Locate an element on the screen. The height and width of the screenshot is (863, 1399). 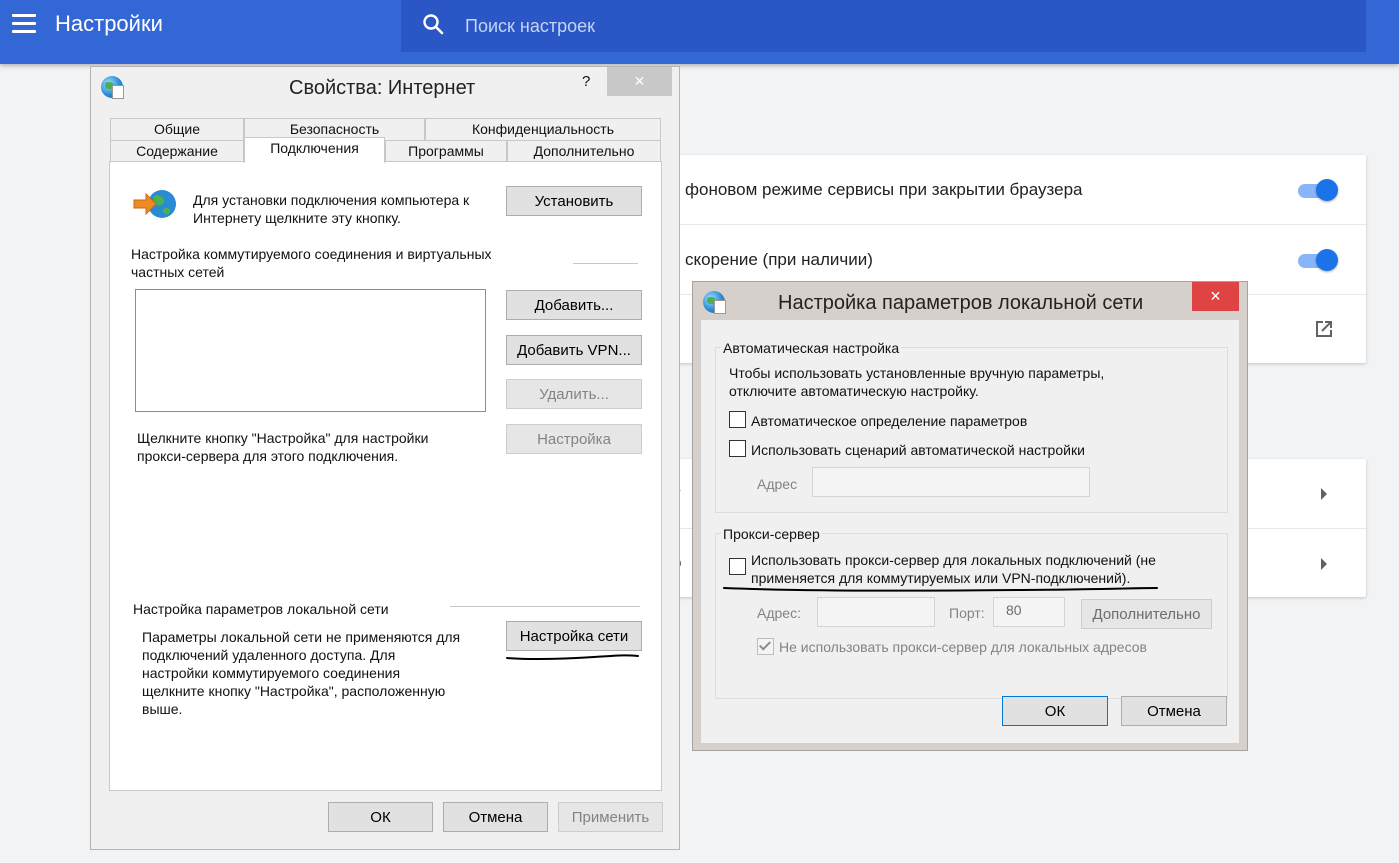
lan-settings-button: Настройка сети is located at coordinates (574, 636).